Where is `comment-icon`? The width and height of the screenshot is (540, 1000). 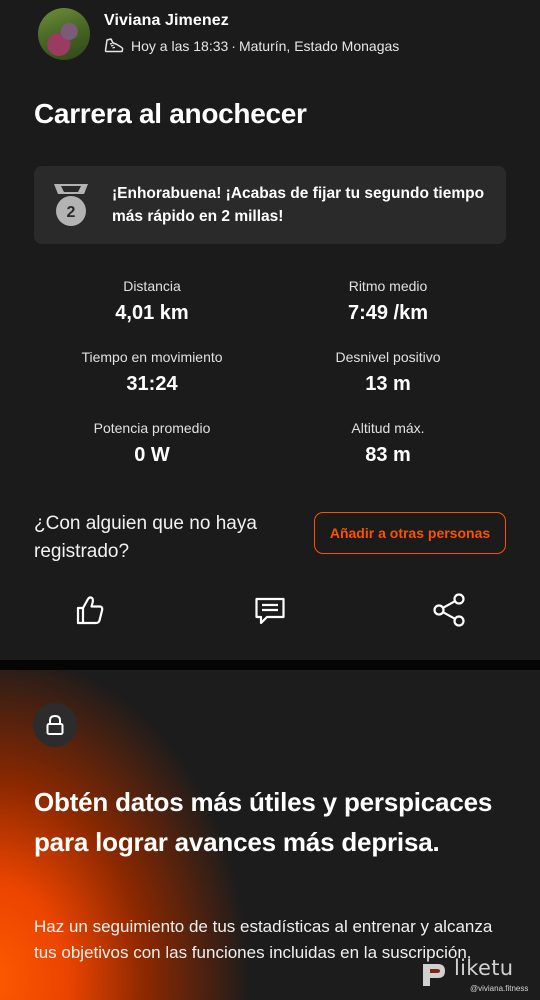
comment-icon is located at coordinates (270, 611).